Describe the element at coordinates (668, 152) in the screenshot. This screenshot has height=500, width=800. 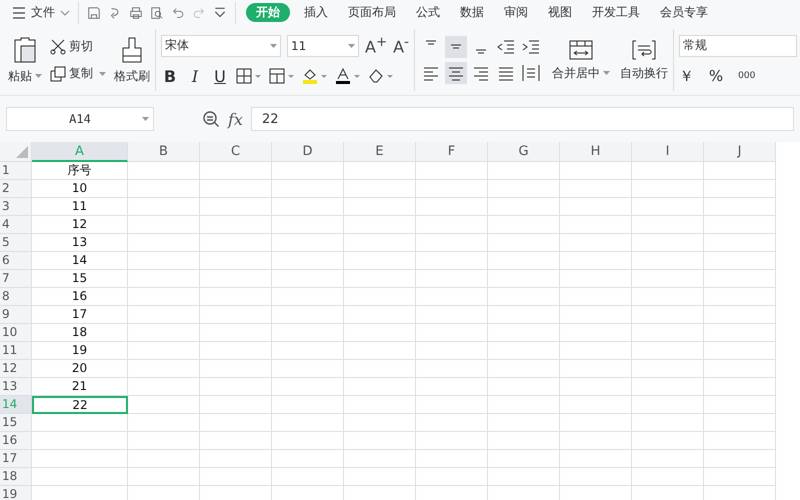
I see `column-header: I` at that location.